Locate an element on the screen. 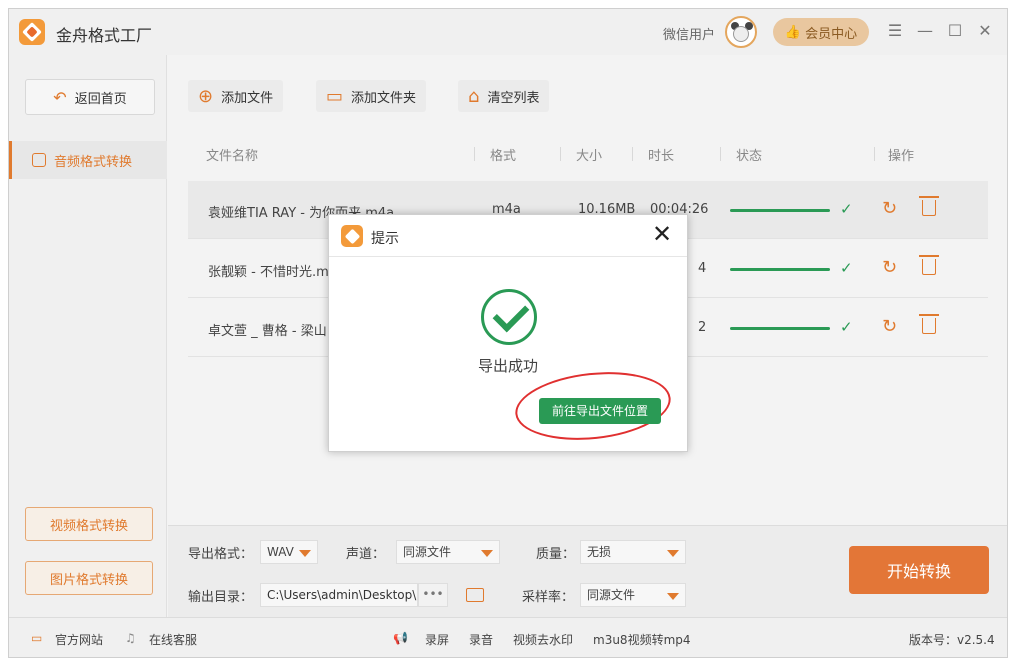 The image size is (1016, 666). megaphone-icon: 📢 is located at coordinates (400, 638).